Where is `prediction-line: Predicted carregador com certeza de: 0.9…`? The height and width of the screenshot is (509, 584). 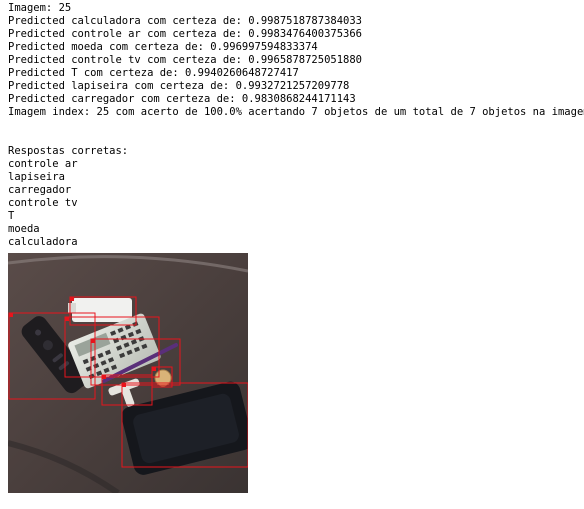 prediction-line: Predicted carregador com certeza de: 0.9… is located at coordinates (182, 99).